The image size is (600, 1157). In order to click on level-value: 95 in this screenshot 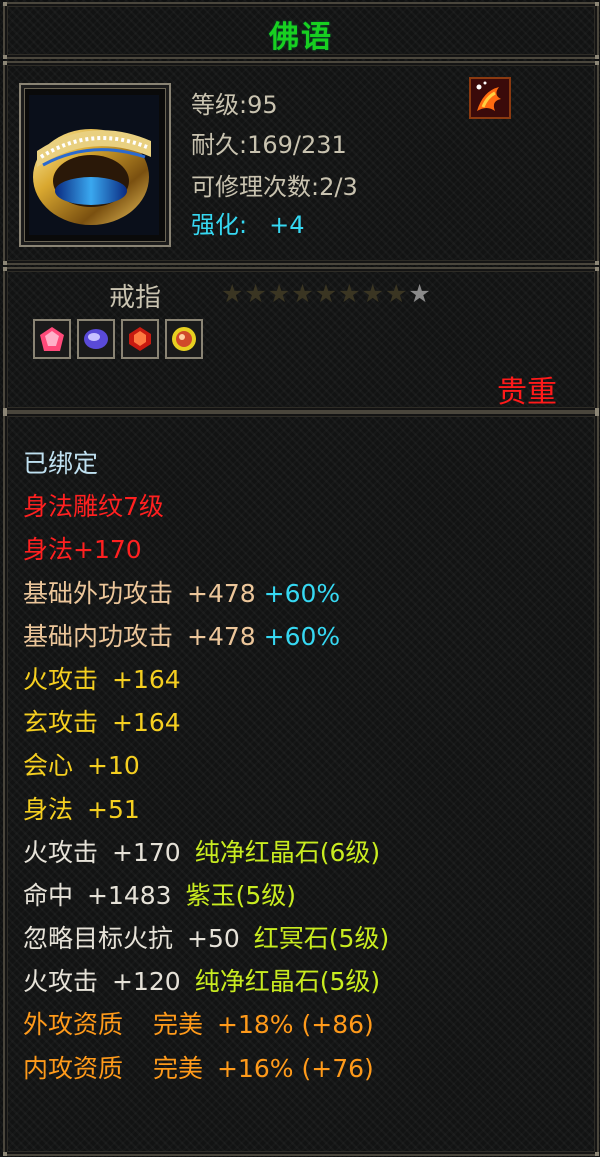, I will do `click(262, 105)`.